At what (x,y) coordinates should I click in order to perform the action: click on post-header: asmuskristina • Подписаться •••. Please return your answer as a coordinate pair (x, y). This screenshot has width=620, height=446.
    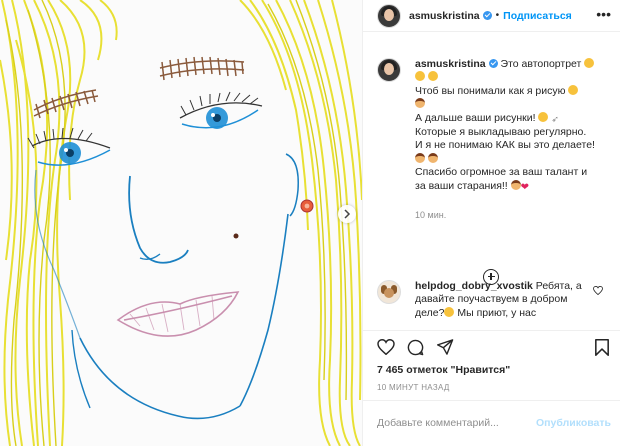
    Looking at the image, I should click on (491, 16).